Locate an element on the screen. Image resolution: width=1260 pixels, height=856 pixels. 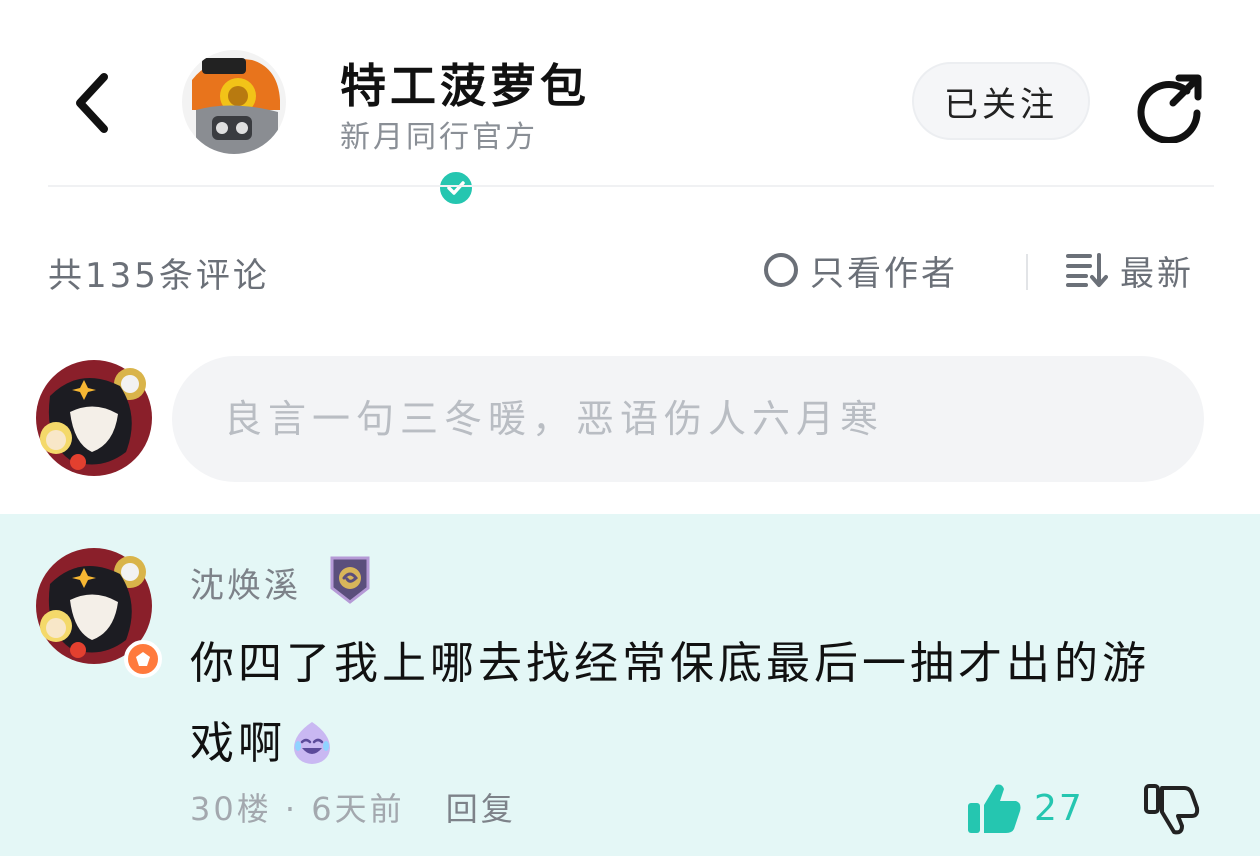
author-only-label: 只看作者 is located at coordinates (884, 273).